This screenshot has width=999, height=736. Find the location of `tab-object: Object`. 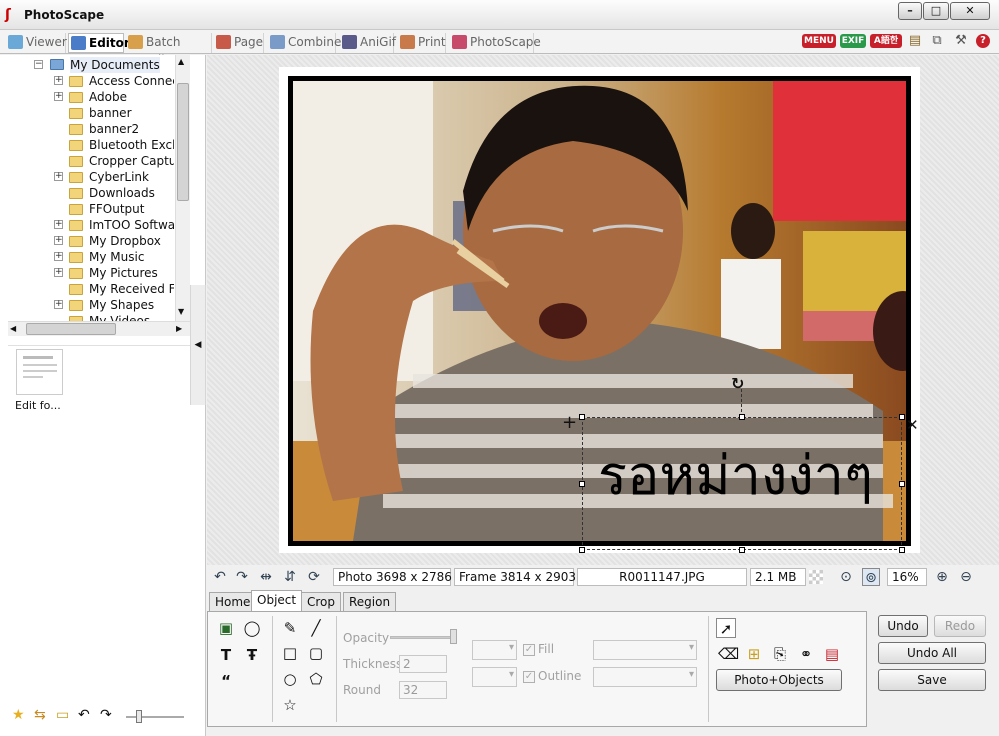

tab-object: Object is located at coordinates (277, 601).